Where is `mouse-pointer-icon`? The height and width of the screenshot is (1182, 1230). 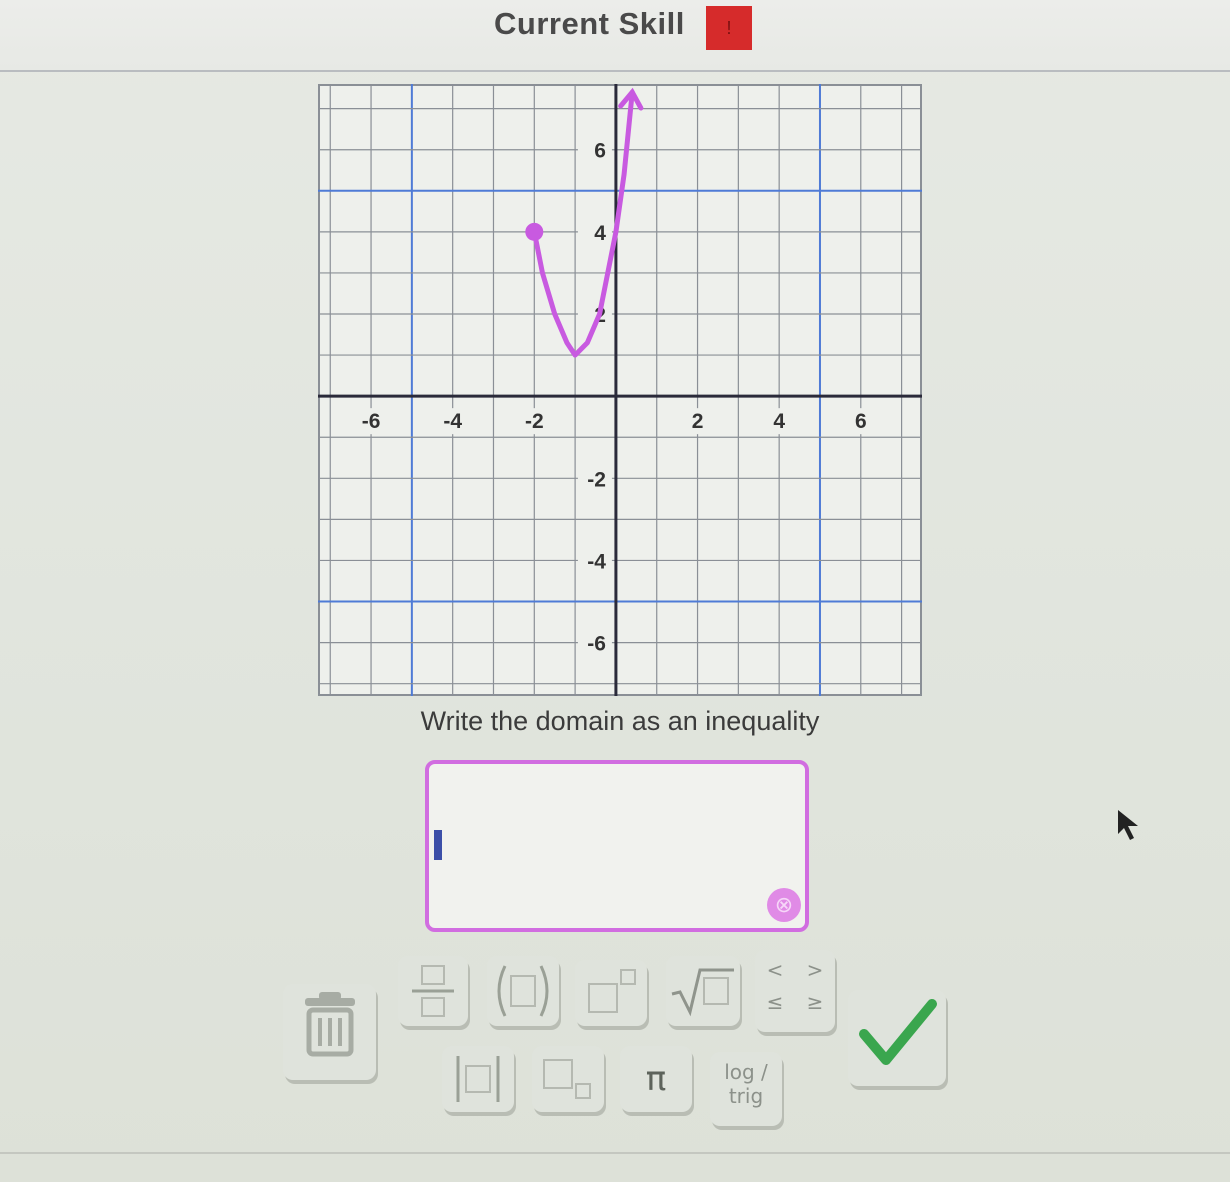 mouse-pointer-icon is located at coordinates (1128, 825).